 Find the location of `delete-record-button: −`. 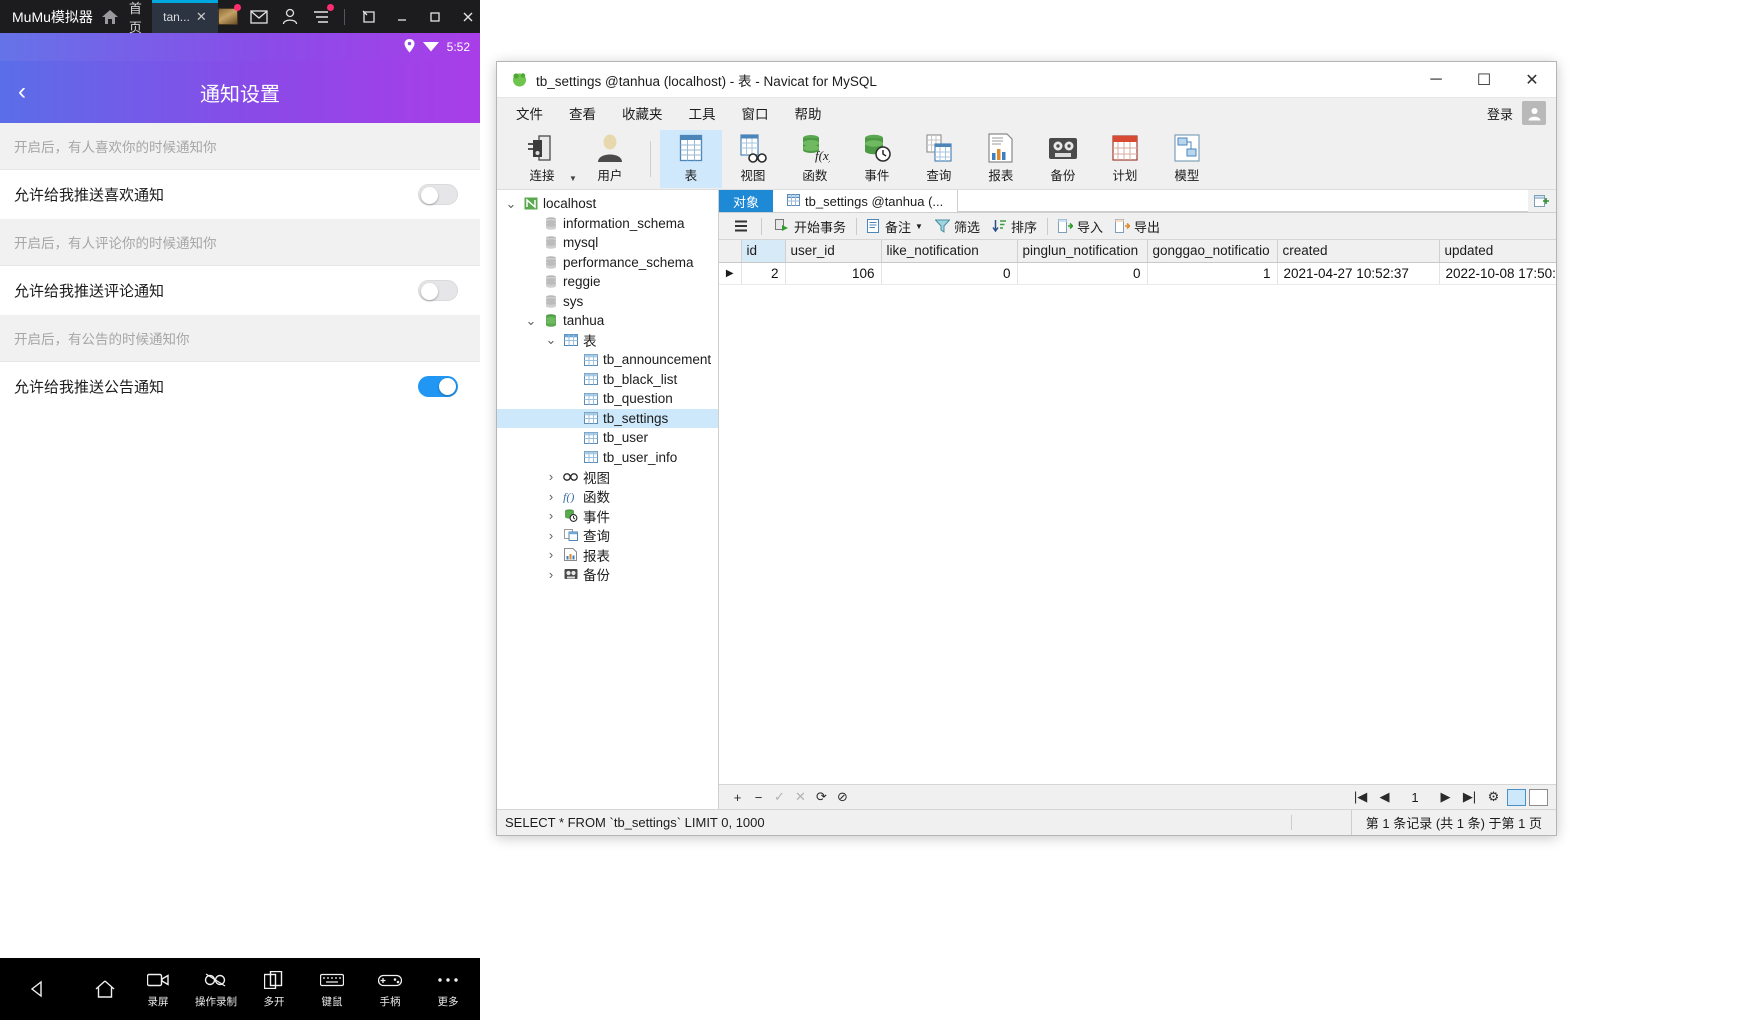

delete-record-button: − is located at coordinates (758, 797).